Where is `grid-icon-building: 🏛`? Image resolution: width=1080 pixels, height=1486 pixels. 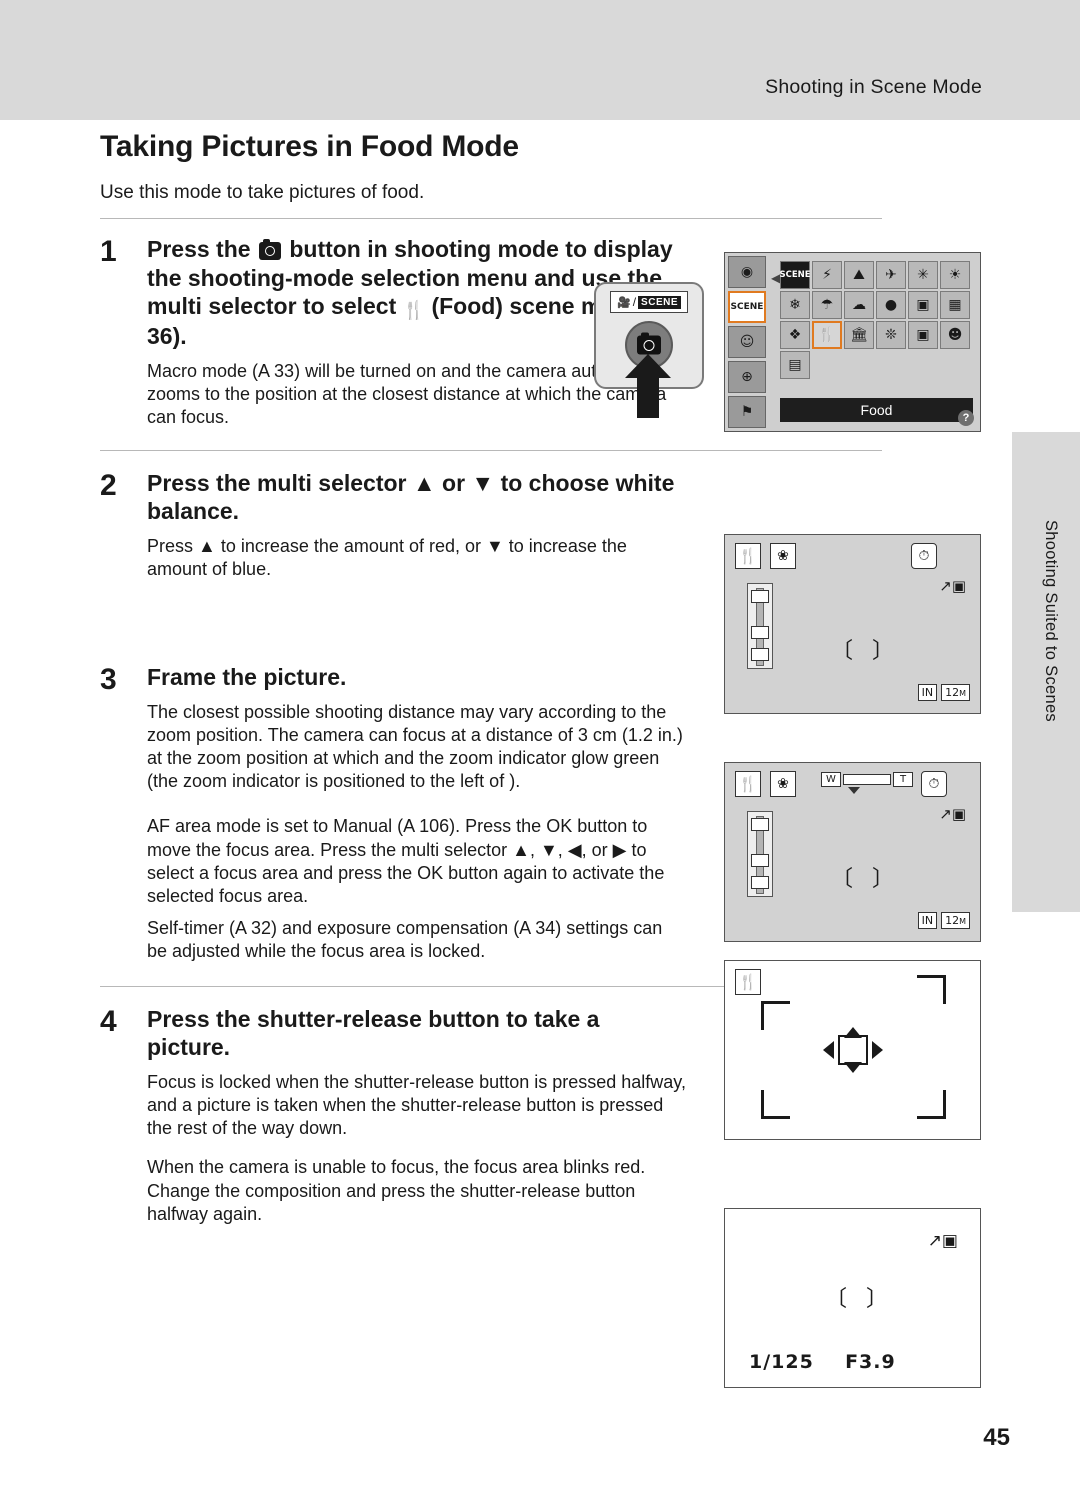
grid-icon-building: 🏛 is located at coordinates (859, 335).